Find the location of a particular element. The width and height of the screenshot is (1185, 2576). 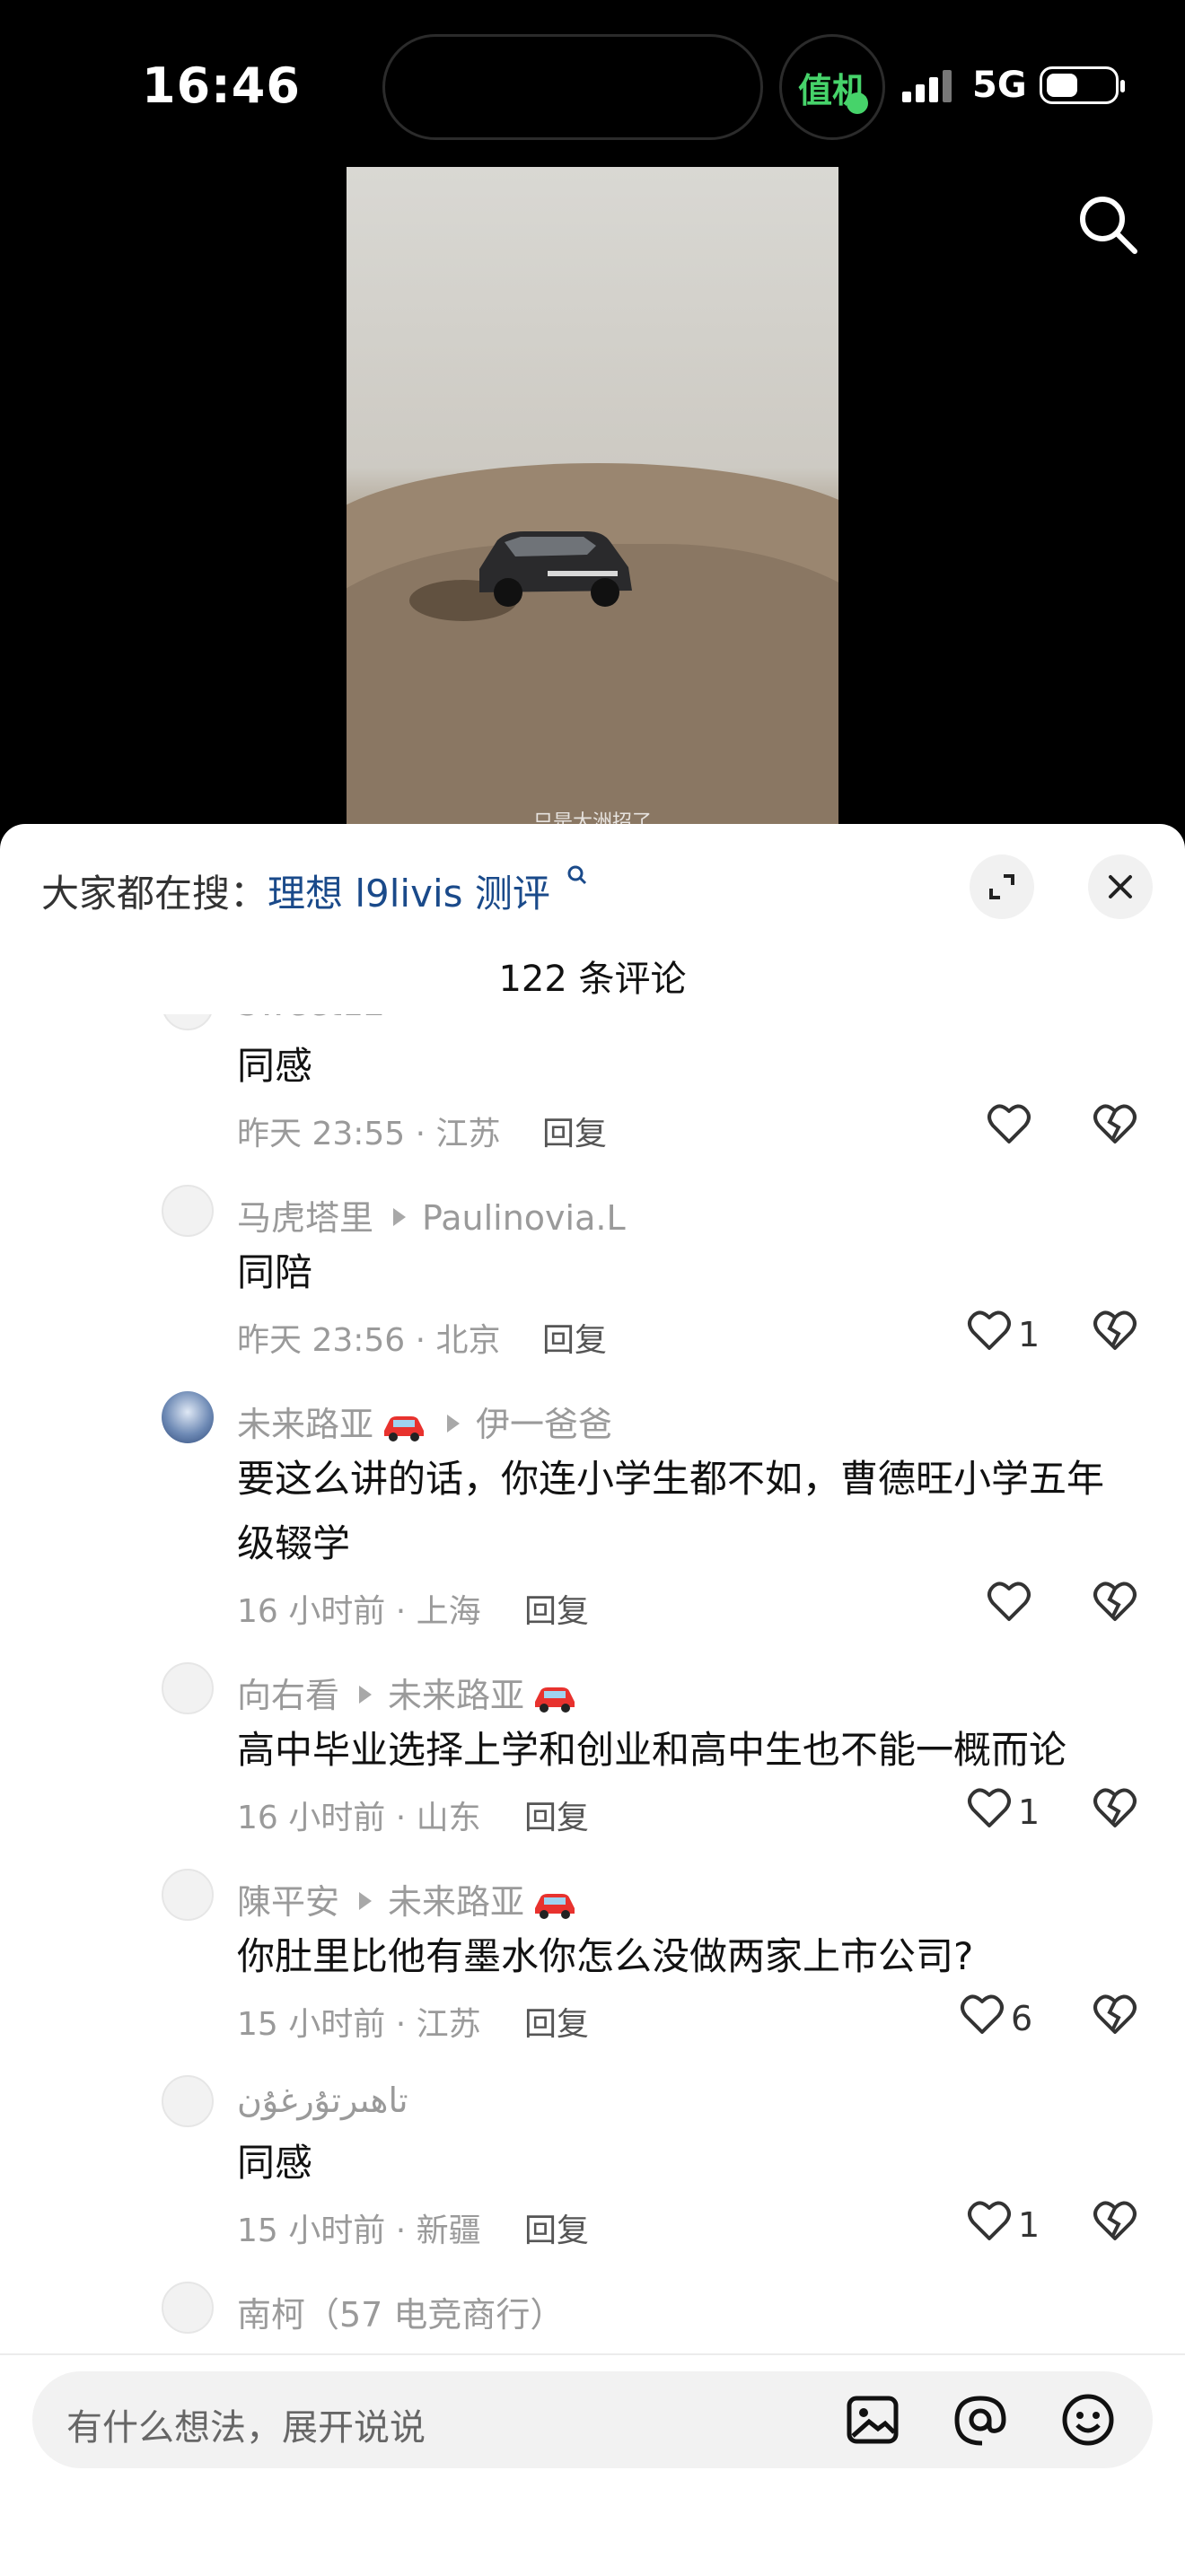

expand-icon is located at coordinates (1001, 886).